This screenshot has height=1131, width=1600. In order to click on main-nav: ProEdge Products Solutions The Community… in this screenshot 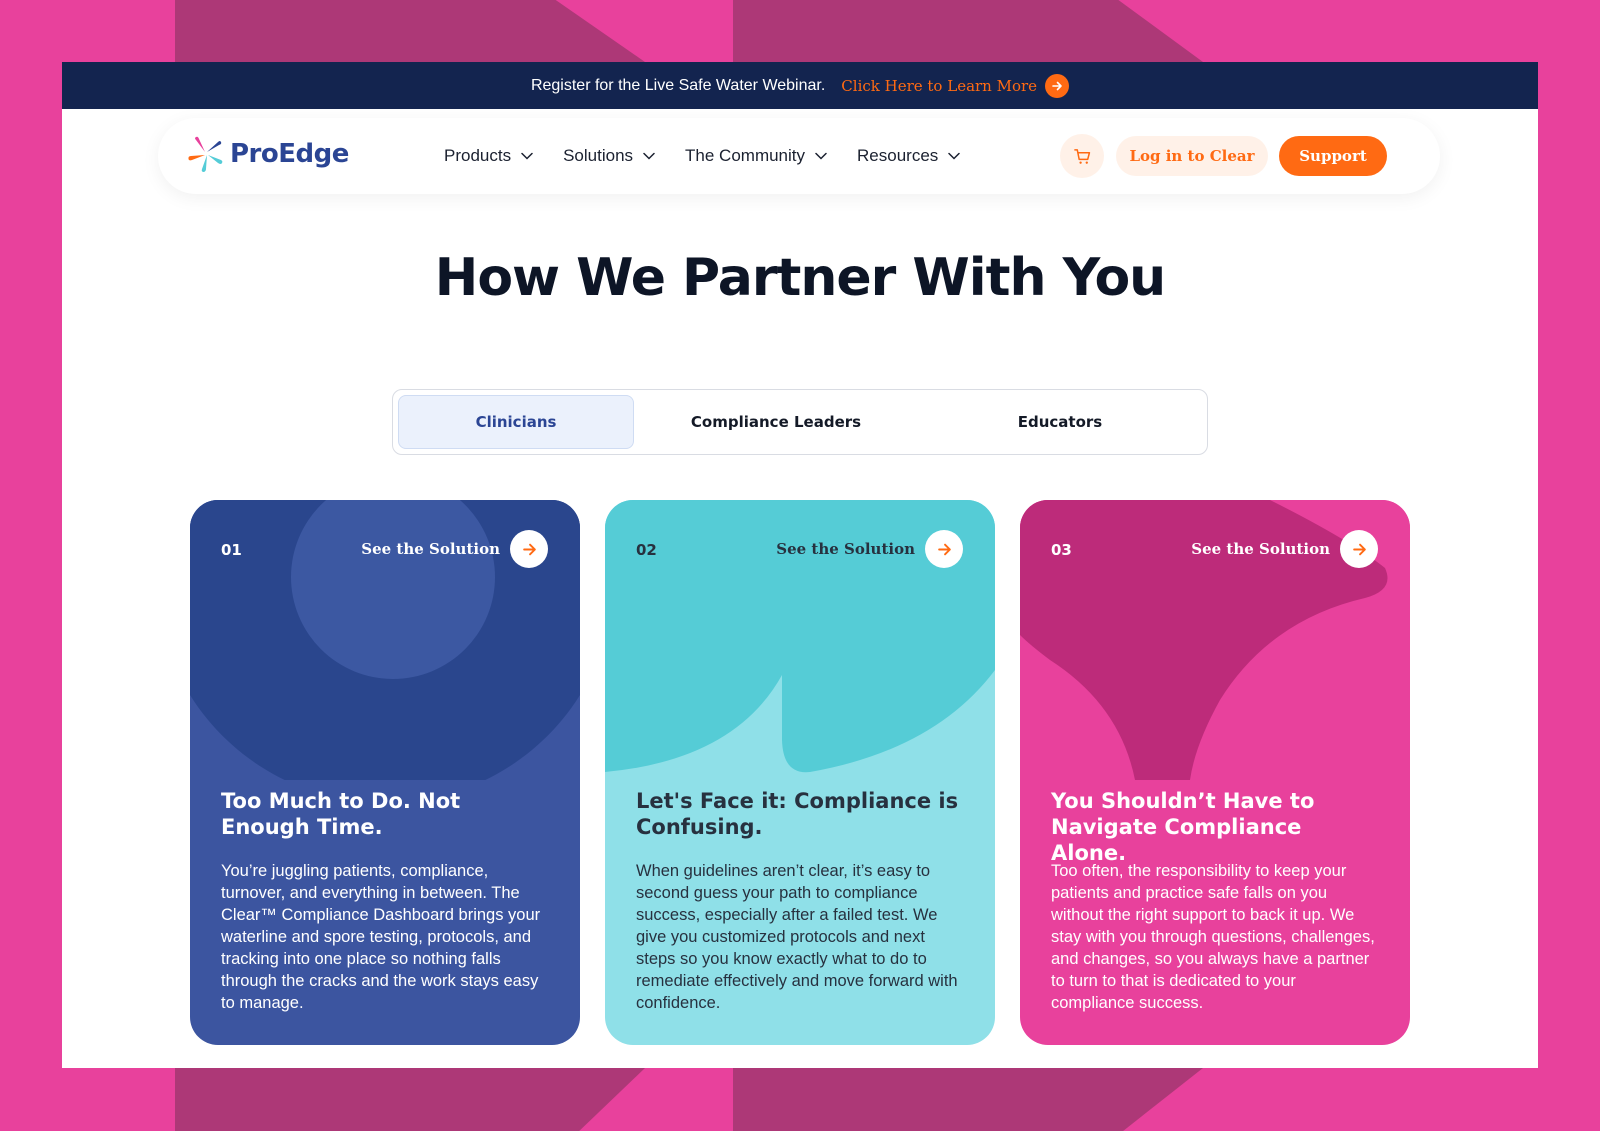, I will do `click(799, 156)`.